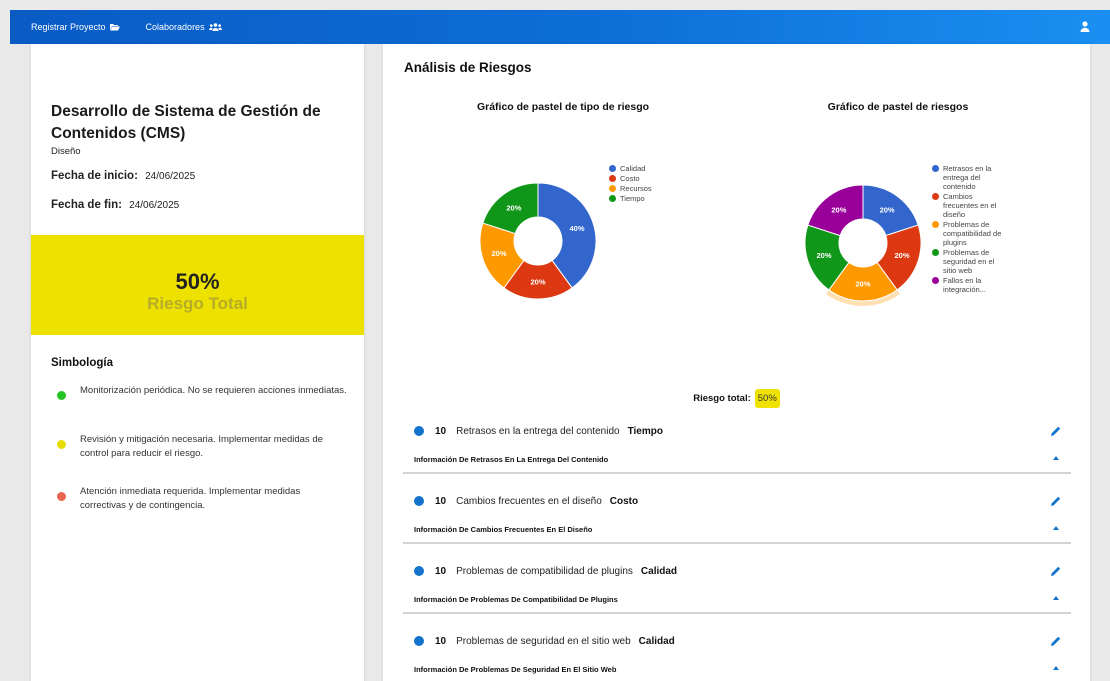 This screenshot has height=681, width=1110. I want to click on legend-label: Retrasos en la entrega del contenido, so click(967, 177).